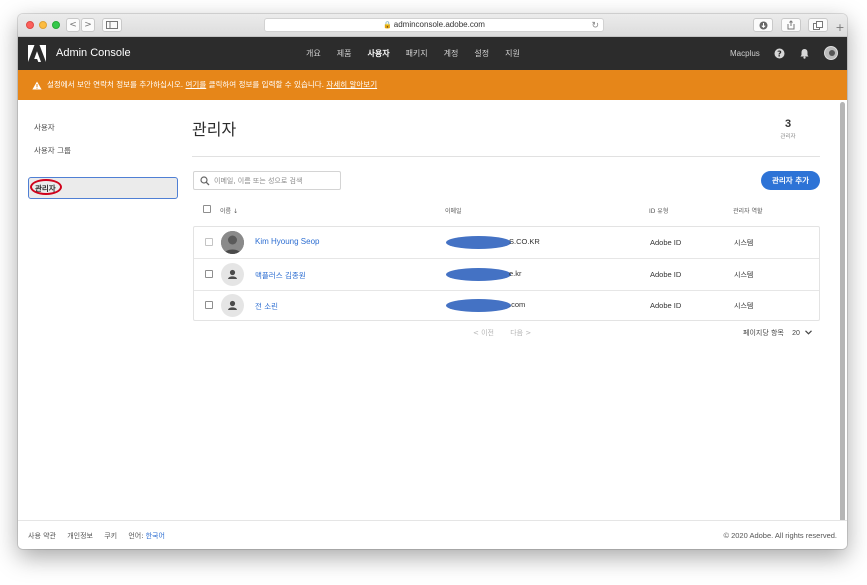 This screenshot has width=867, height=585. What do you see at coordinates (659, 211) in the screenshot?
I see `column-header-id-type: ID 유형` at bounding box center [659, 211].